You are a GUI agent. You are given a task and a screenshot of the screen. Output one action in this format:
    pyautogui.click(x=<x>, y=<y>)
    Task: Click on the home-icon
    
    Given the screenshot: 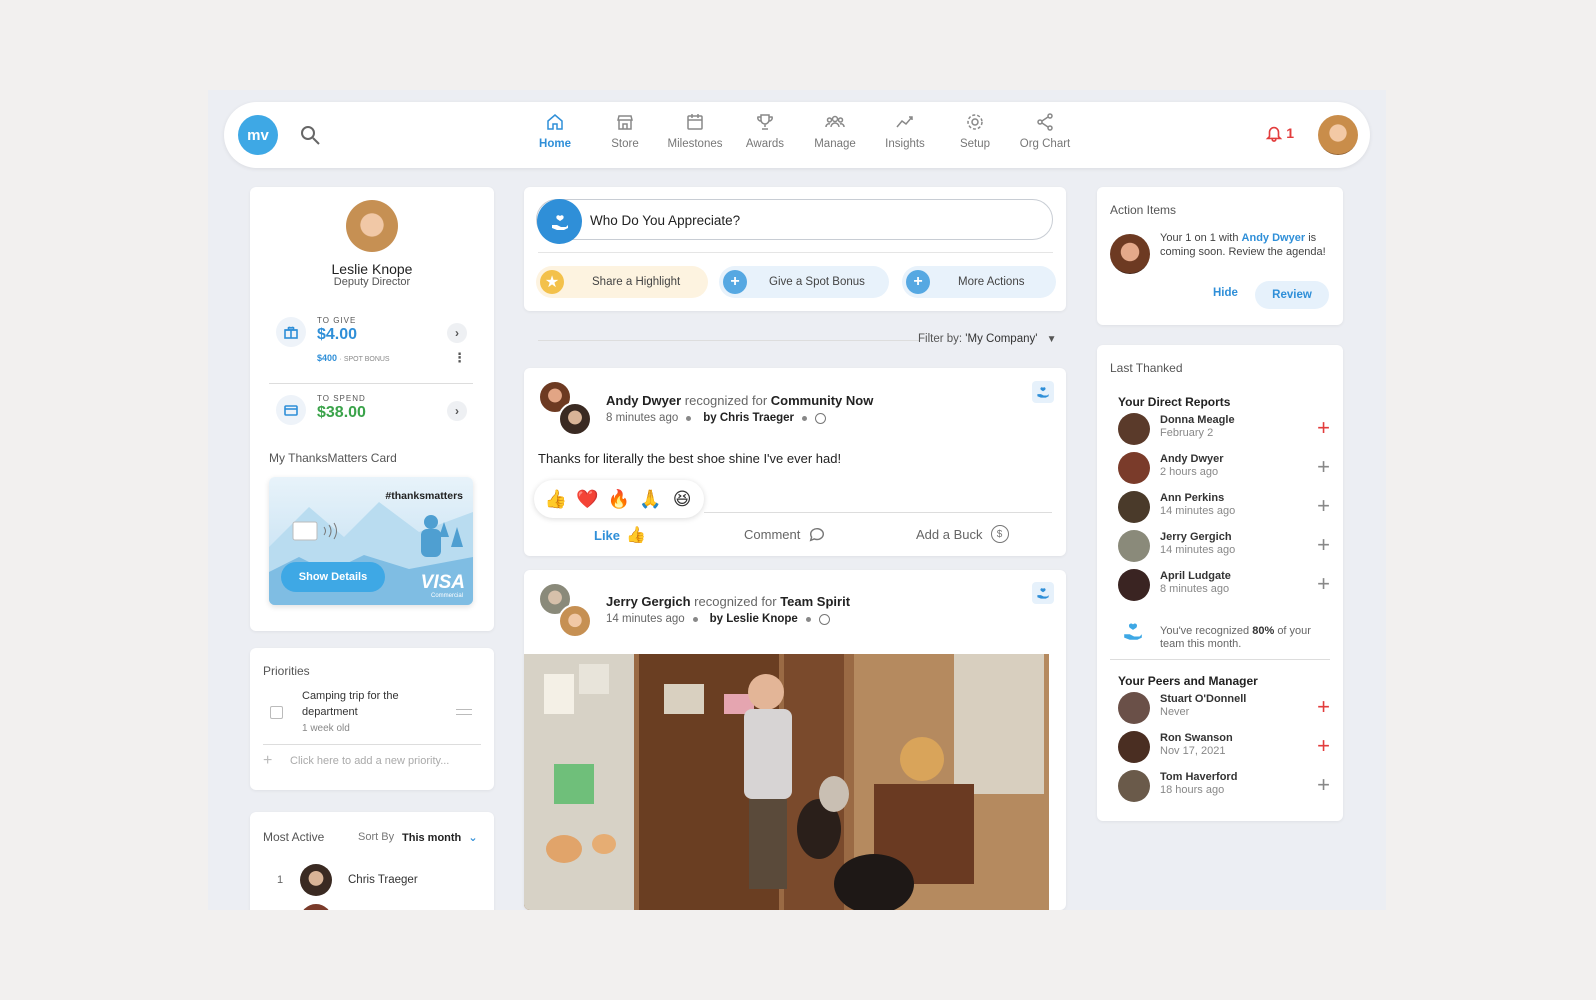 What is the action you would take?
    pyautogui.click(x=555, y=122)
    